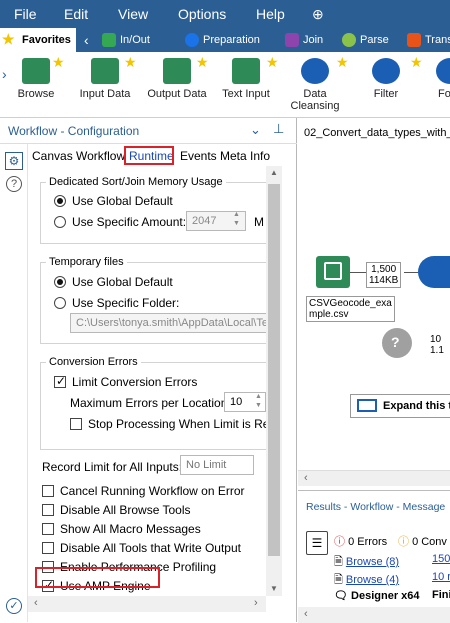  What do you see at coordinates (274, 588) in the screenshot?
I see `scroll-down-icon: ▼` at bounding box center [274, 588].